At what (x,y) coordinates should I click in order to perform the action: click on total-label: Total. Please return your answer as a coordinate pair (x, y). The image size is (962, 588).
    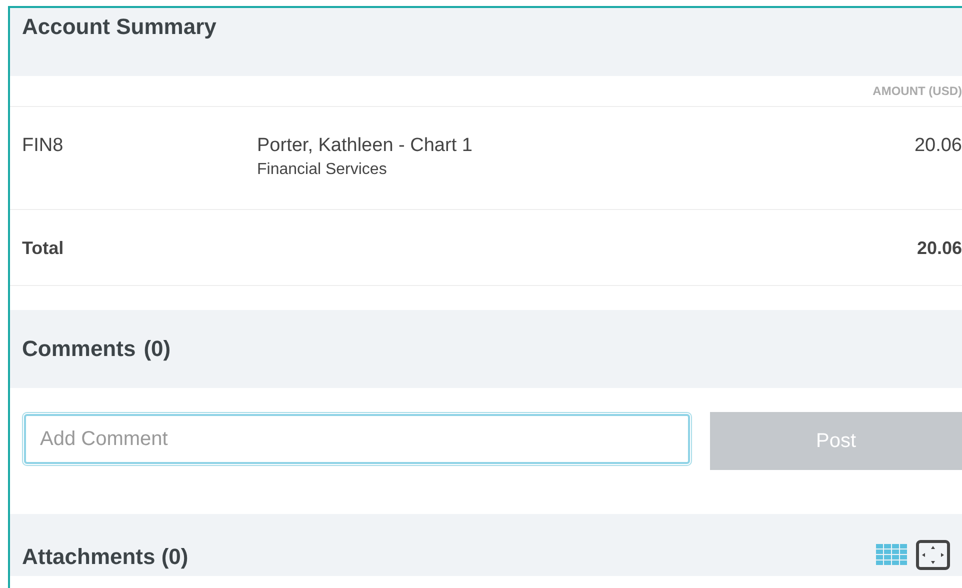
    Looking at the image, I should click on (43, 248).